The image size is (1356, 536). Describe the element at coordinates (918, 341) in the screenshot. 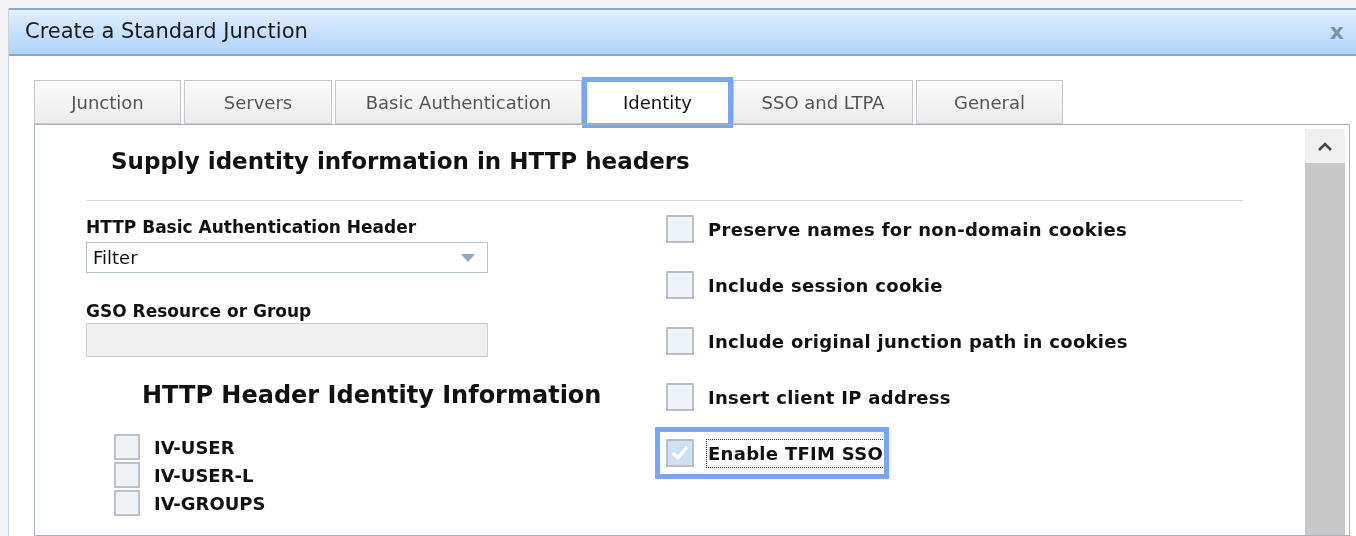

I see `checkbox-label: Include original junction path in cookies` at that location.